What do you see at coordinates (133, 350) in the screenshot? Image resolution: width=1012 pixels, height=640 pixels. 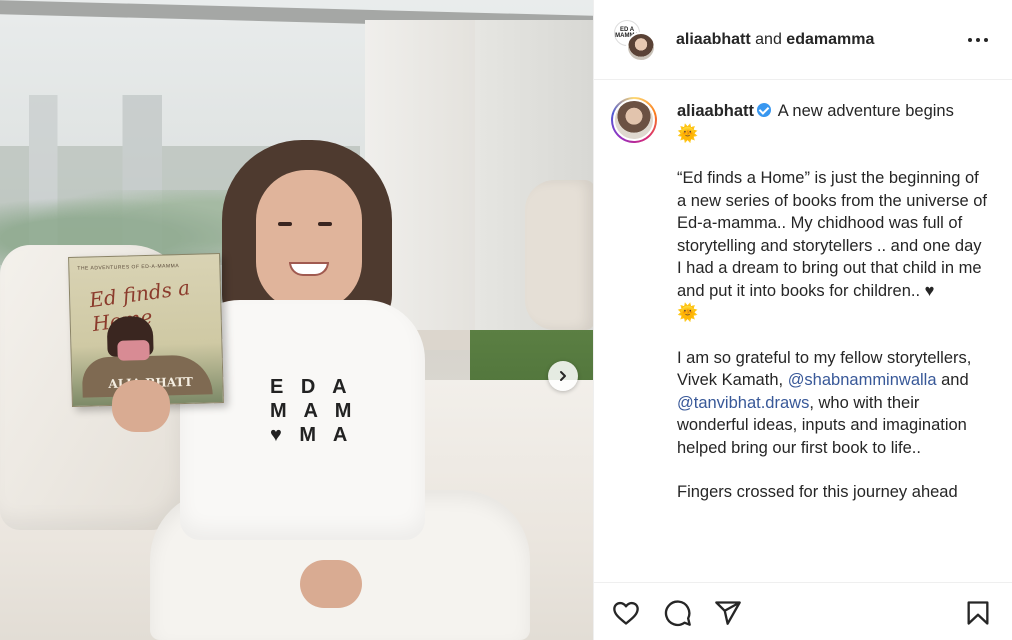 I see `book-illustration-figure` at bounding box center [133, 350].